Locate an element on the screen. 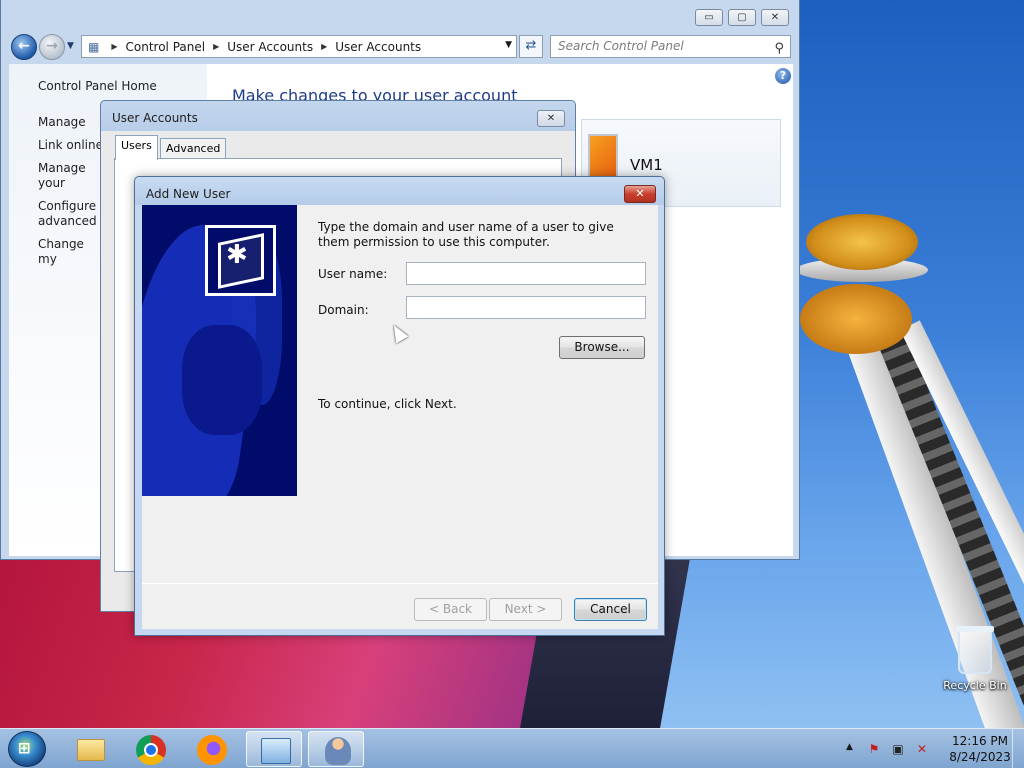 The height and width of the screenshot is (768, 1024). minimize-button: ▭ is located at coordinates (709, 17).